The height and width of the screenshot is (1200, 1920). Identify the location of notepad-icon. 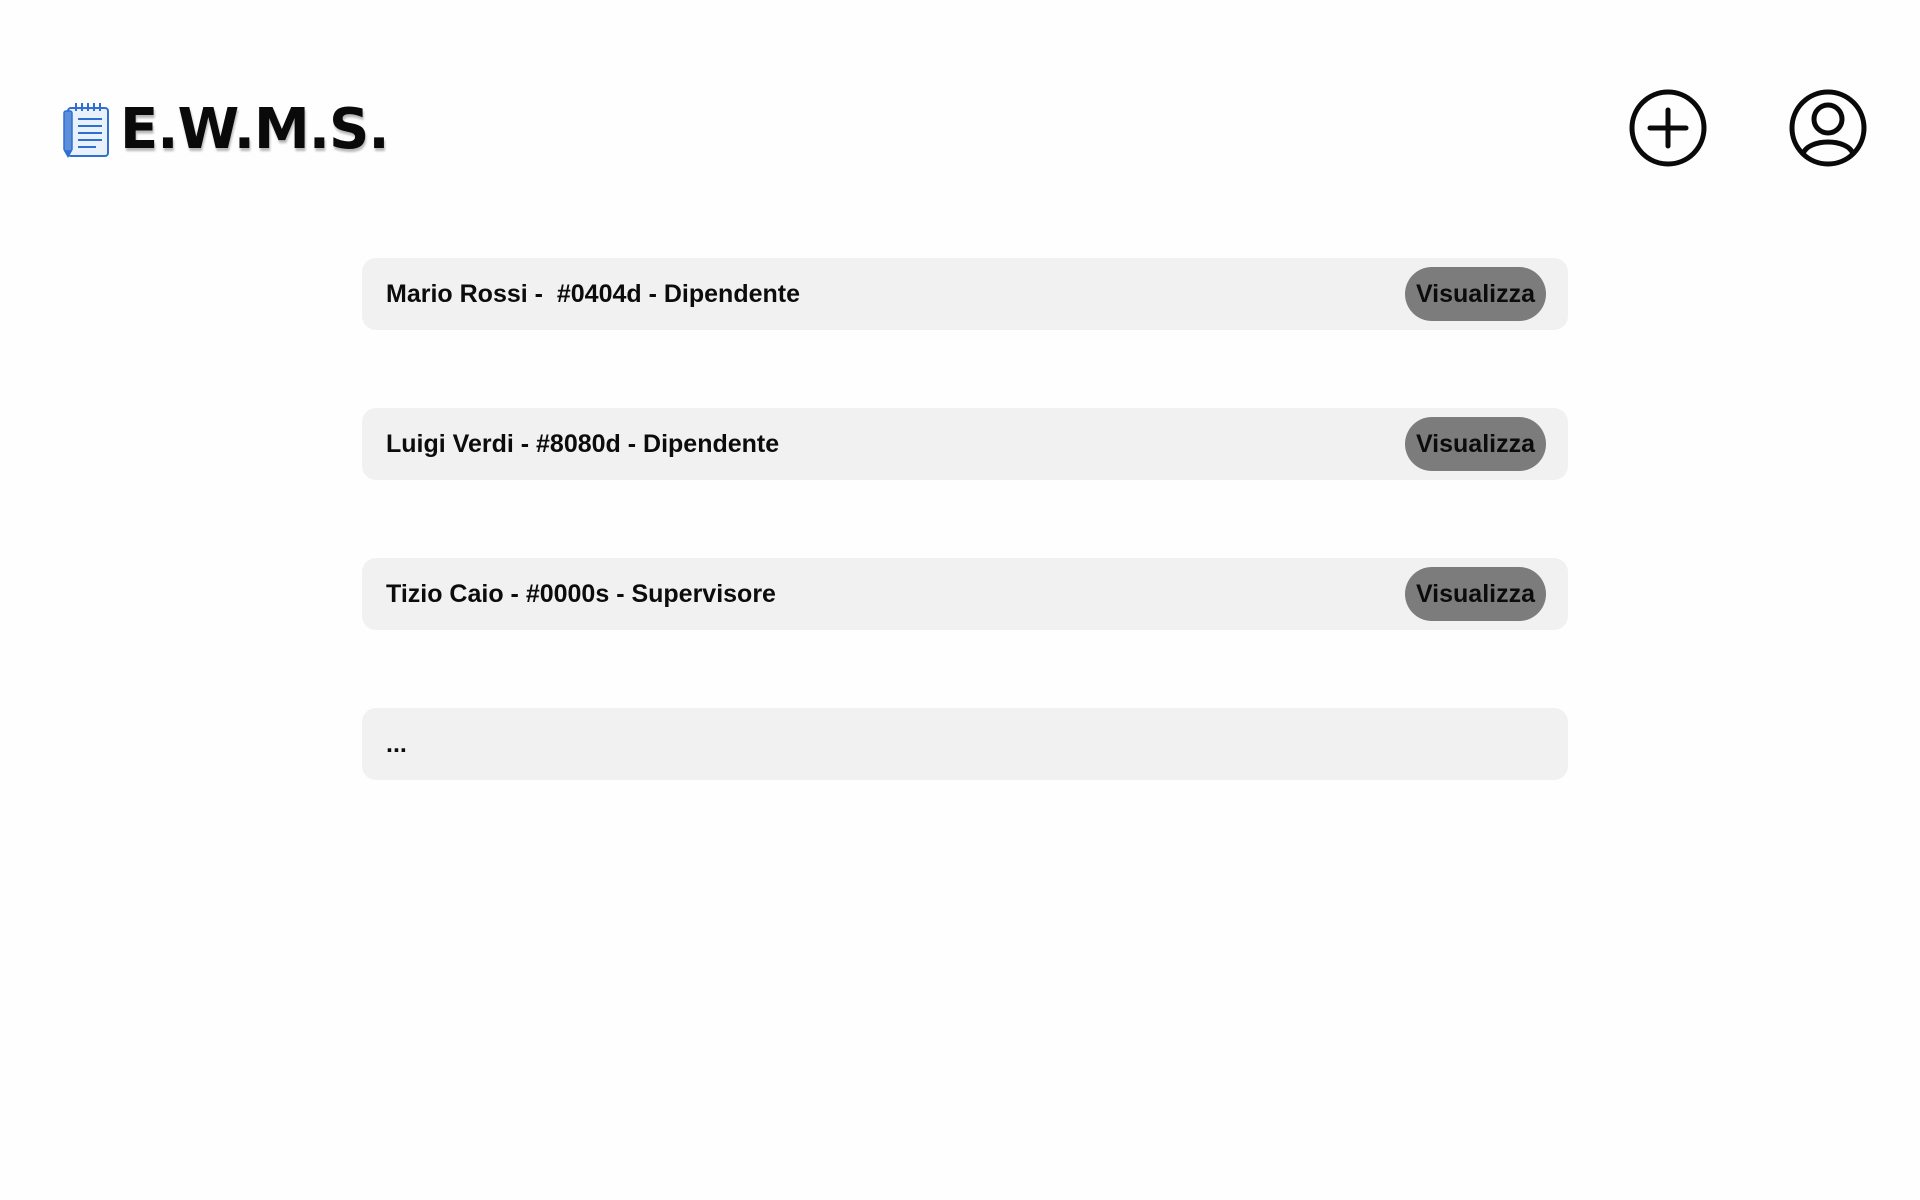
(86, 130).